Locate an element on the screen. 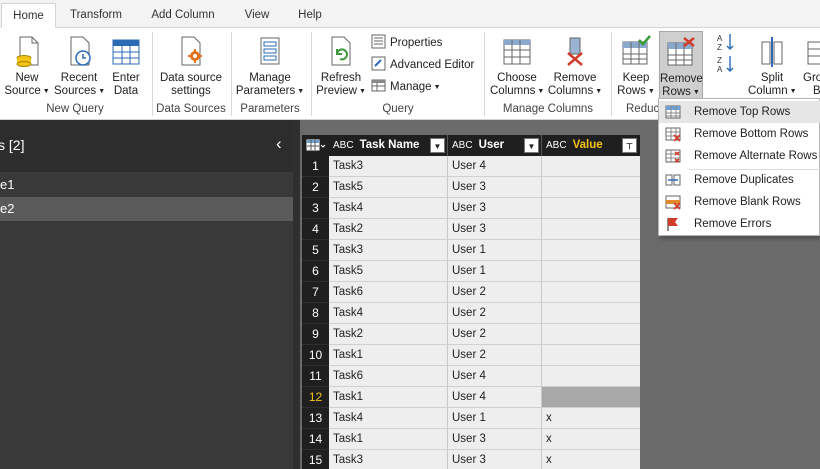 The width and height of the screenshot is (820, 469). table-row: 11 Task6 User 4 is located at coordinates (471, 376).